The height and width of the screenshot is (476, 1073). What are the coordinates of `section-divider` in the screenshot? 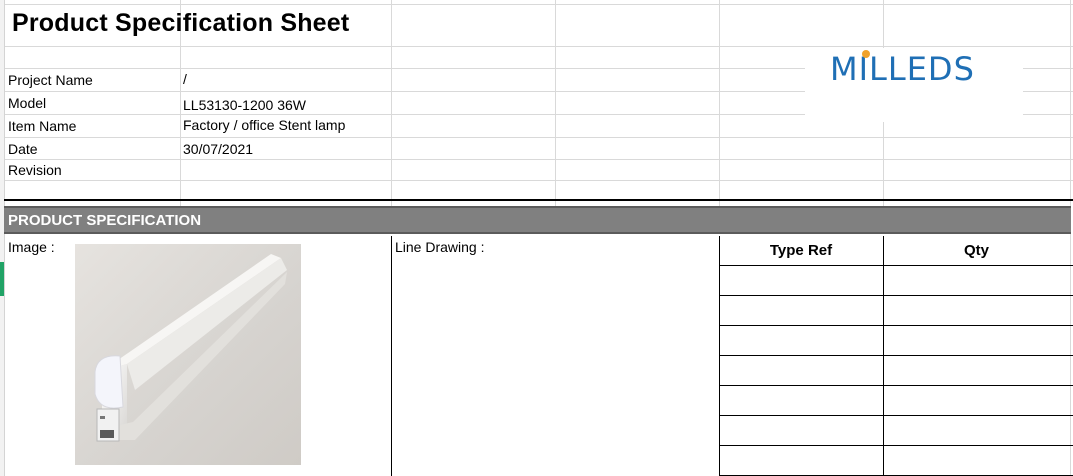 It's located at (538, 200).